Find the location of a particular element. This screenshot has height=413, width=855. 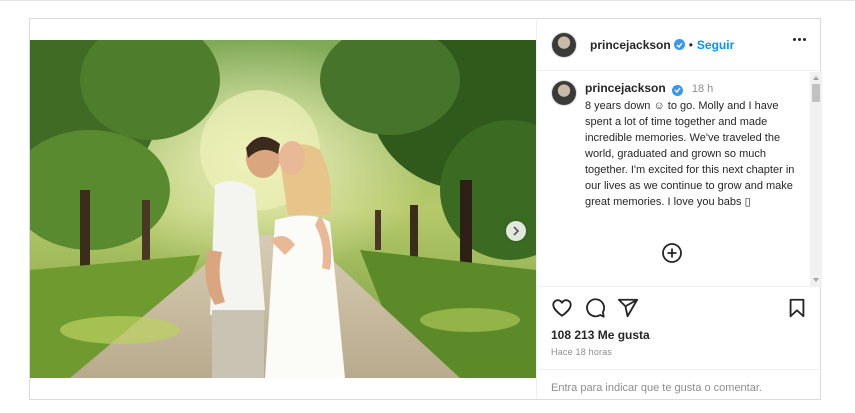

comment-bubble-icon is located at coordinates (595, 308).